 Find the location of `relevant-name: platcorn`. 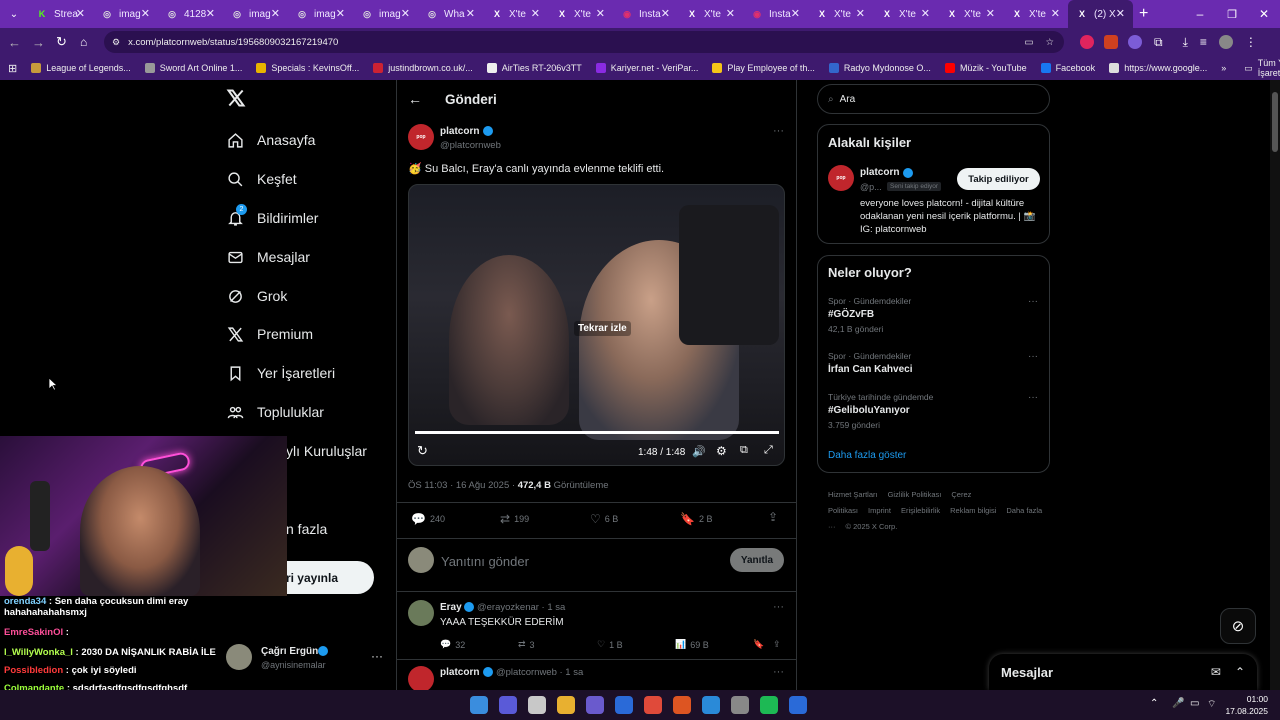

relevant-name: platcorn is located at coordinates (879, 172).